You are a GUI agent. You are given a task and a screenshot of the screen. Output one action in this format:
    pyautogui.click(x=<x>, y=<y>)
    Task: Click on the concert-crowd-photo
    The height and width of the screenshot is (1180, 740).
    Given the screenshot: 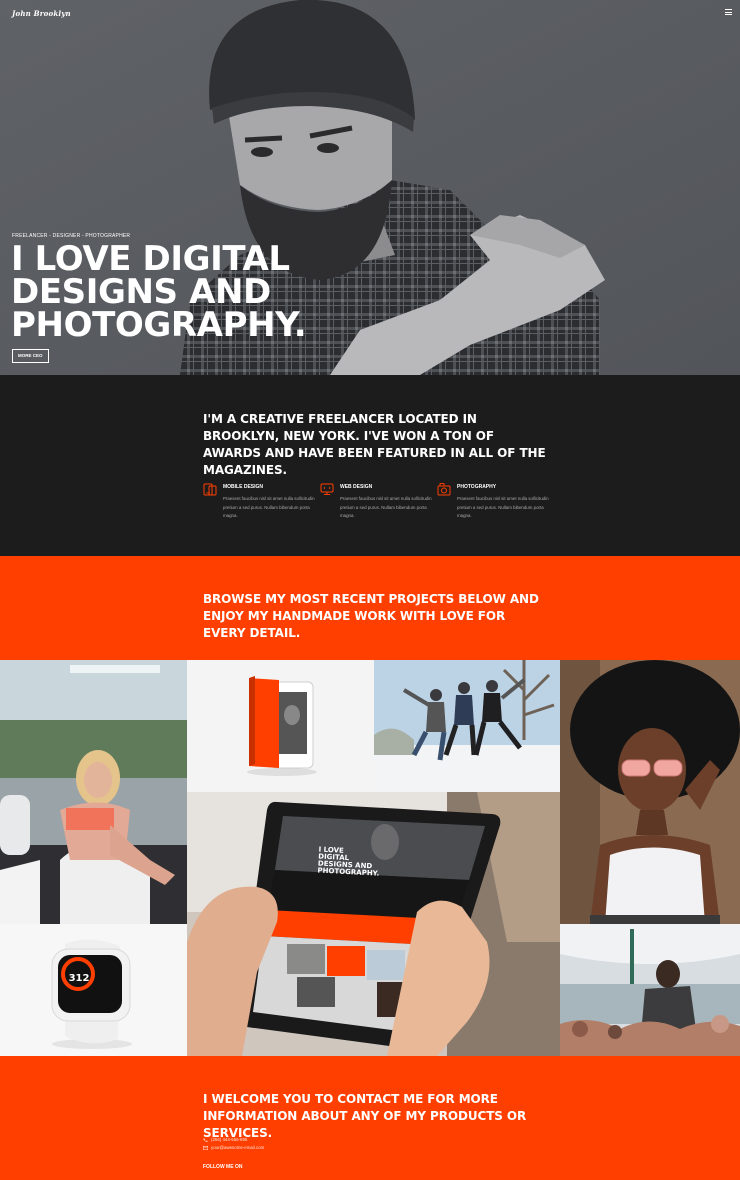 What is the action you would take?
    pyautogui.click(x=650, y=990)
    